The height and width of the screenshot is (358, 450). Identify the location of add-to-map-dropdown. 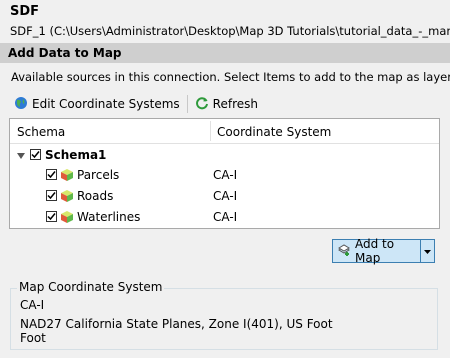
(427, 251).